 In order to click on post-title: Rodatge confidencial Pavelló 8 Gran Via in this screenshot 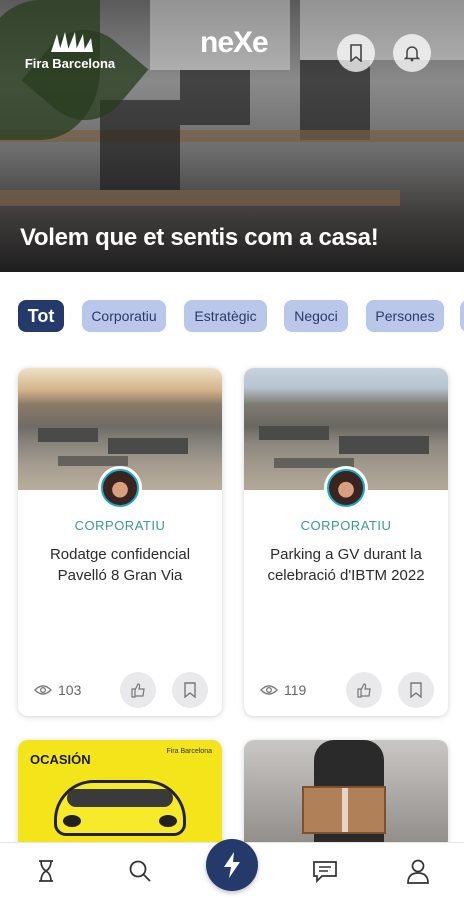, I will do `click(120, 565)`.